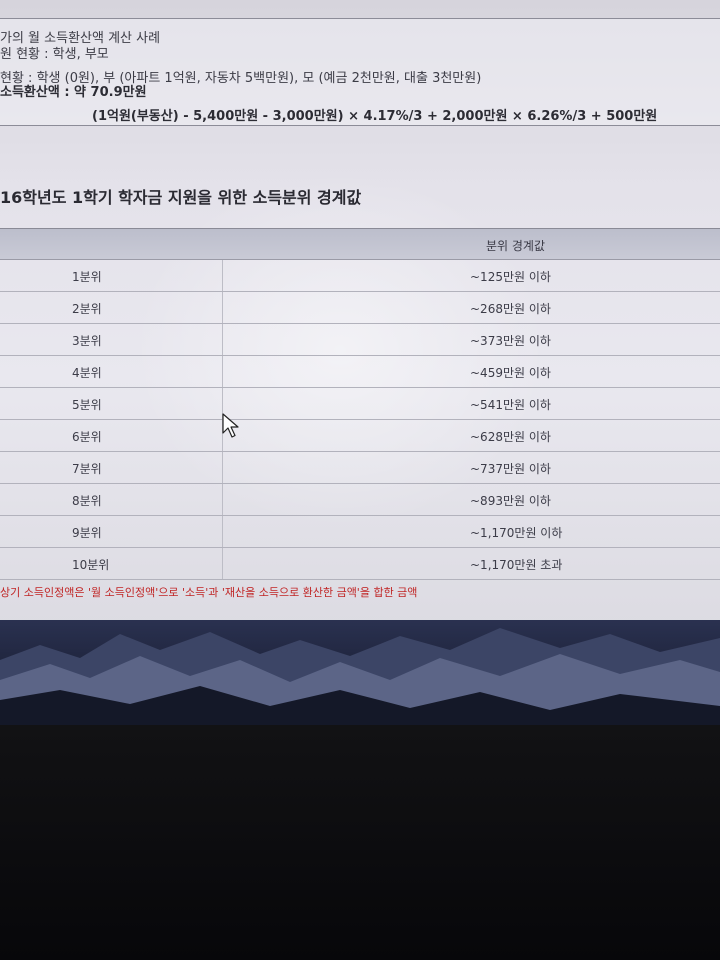 This screenshot has height=960, width=720. I want to click on table-row: 6분위 ~628만원 이하, so click(360, 436).